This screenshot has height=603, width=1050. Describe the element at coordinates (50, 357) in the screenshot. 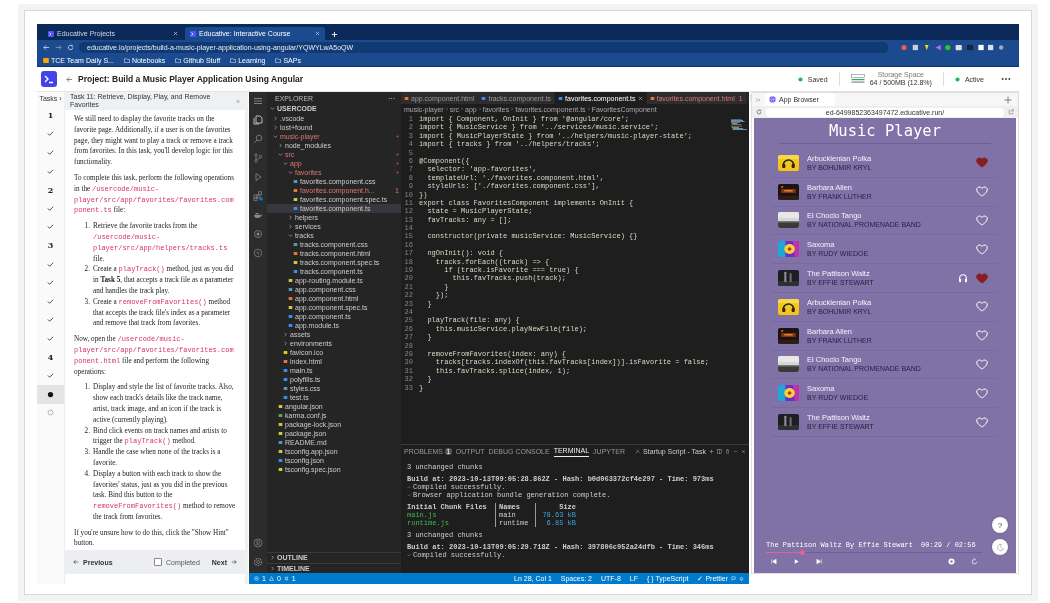

I see `task-step: 4` at that location.